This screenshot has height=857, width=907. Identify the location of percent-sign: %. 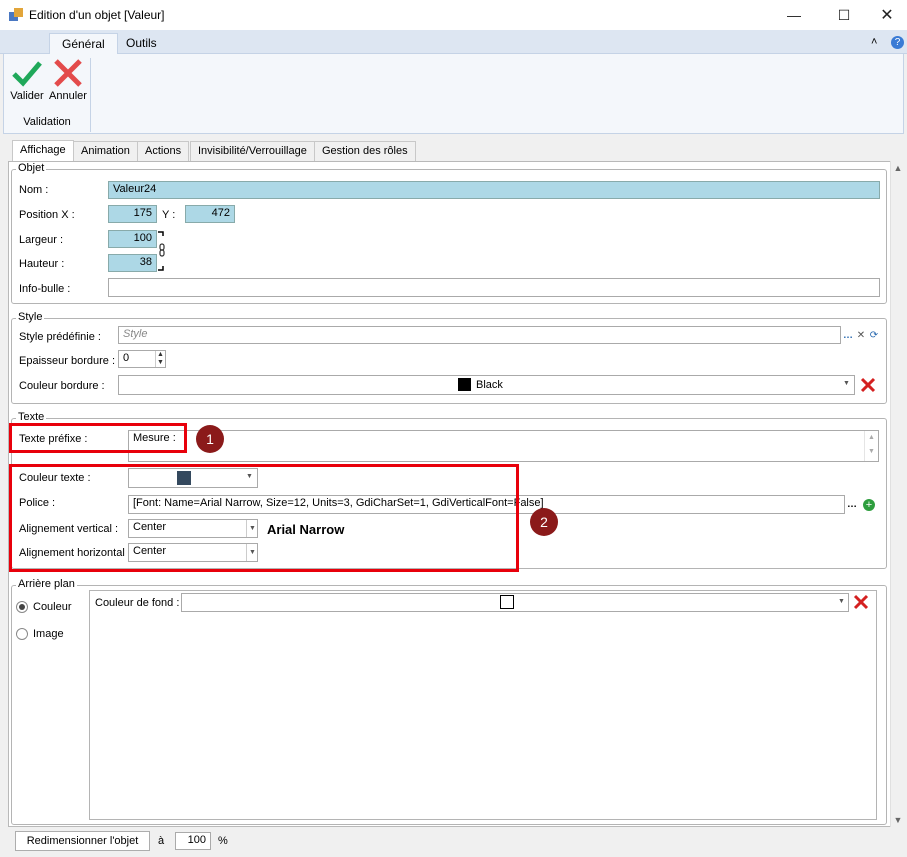
(223, 841).